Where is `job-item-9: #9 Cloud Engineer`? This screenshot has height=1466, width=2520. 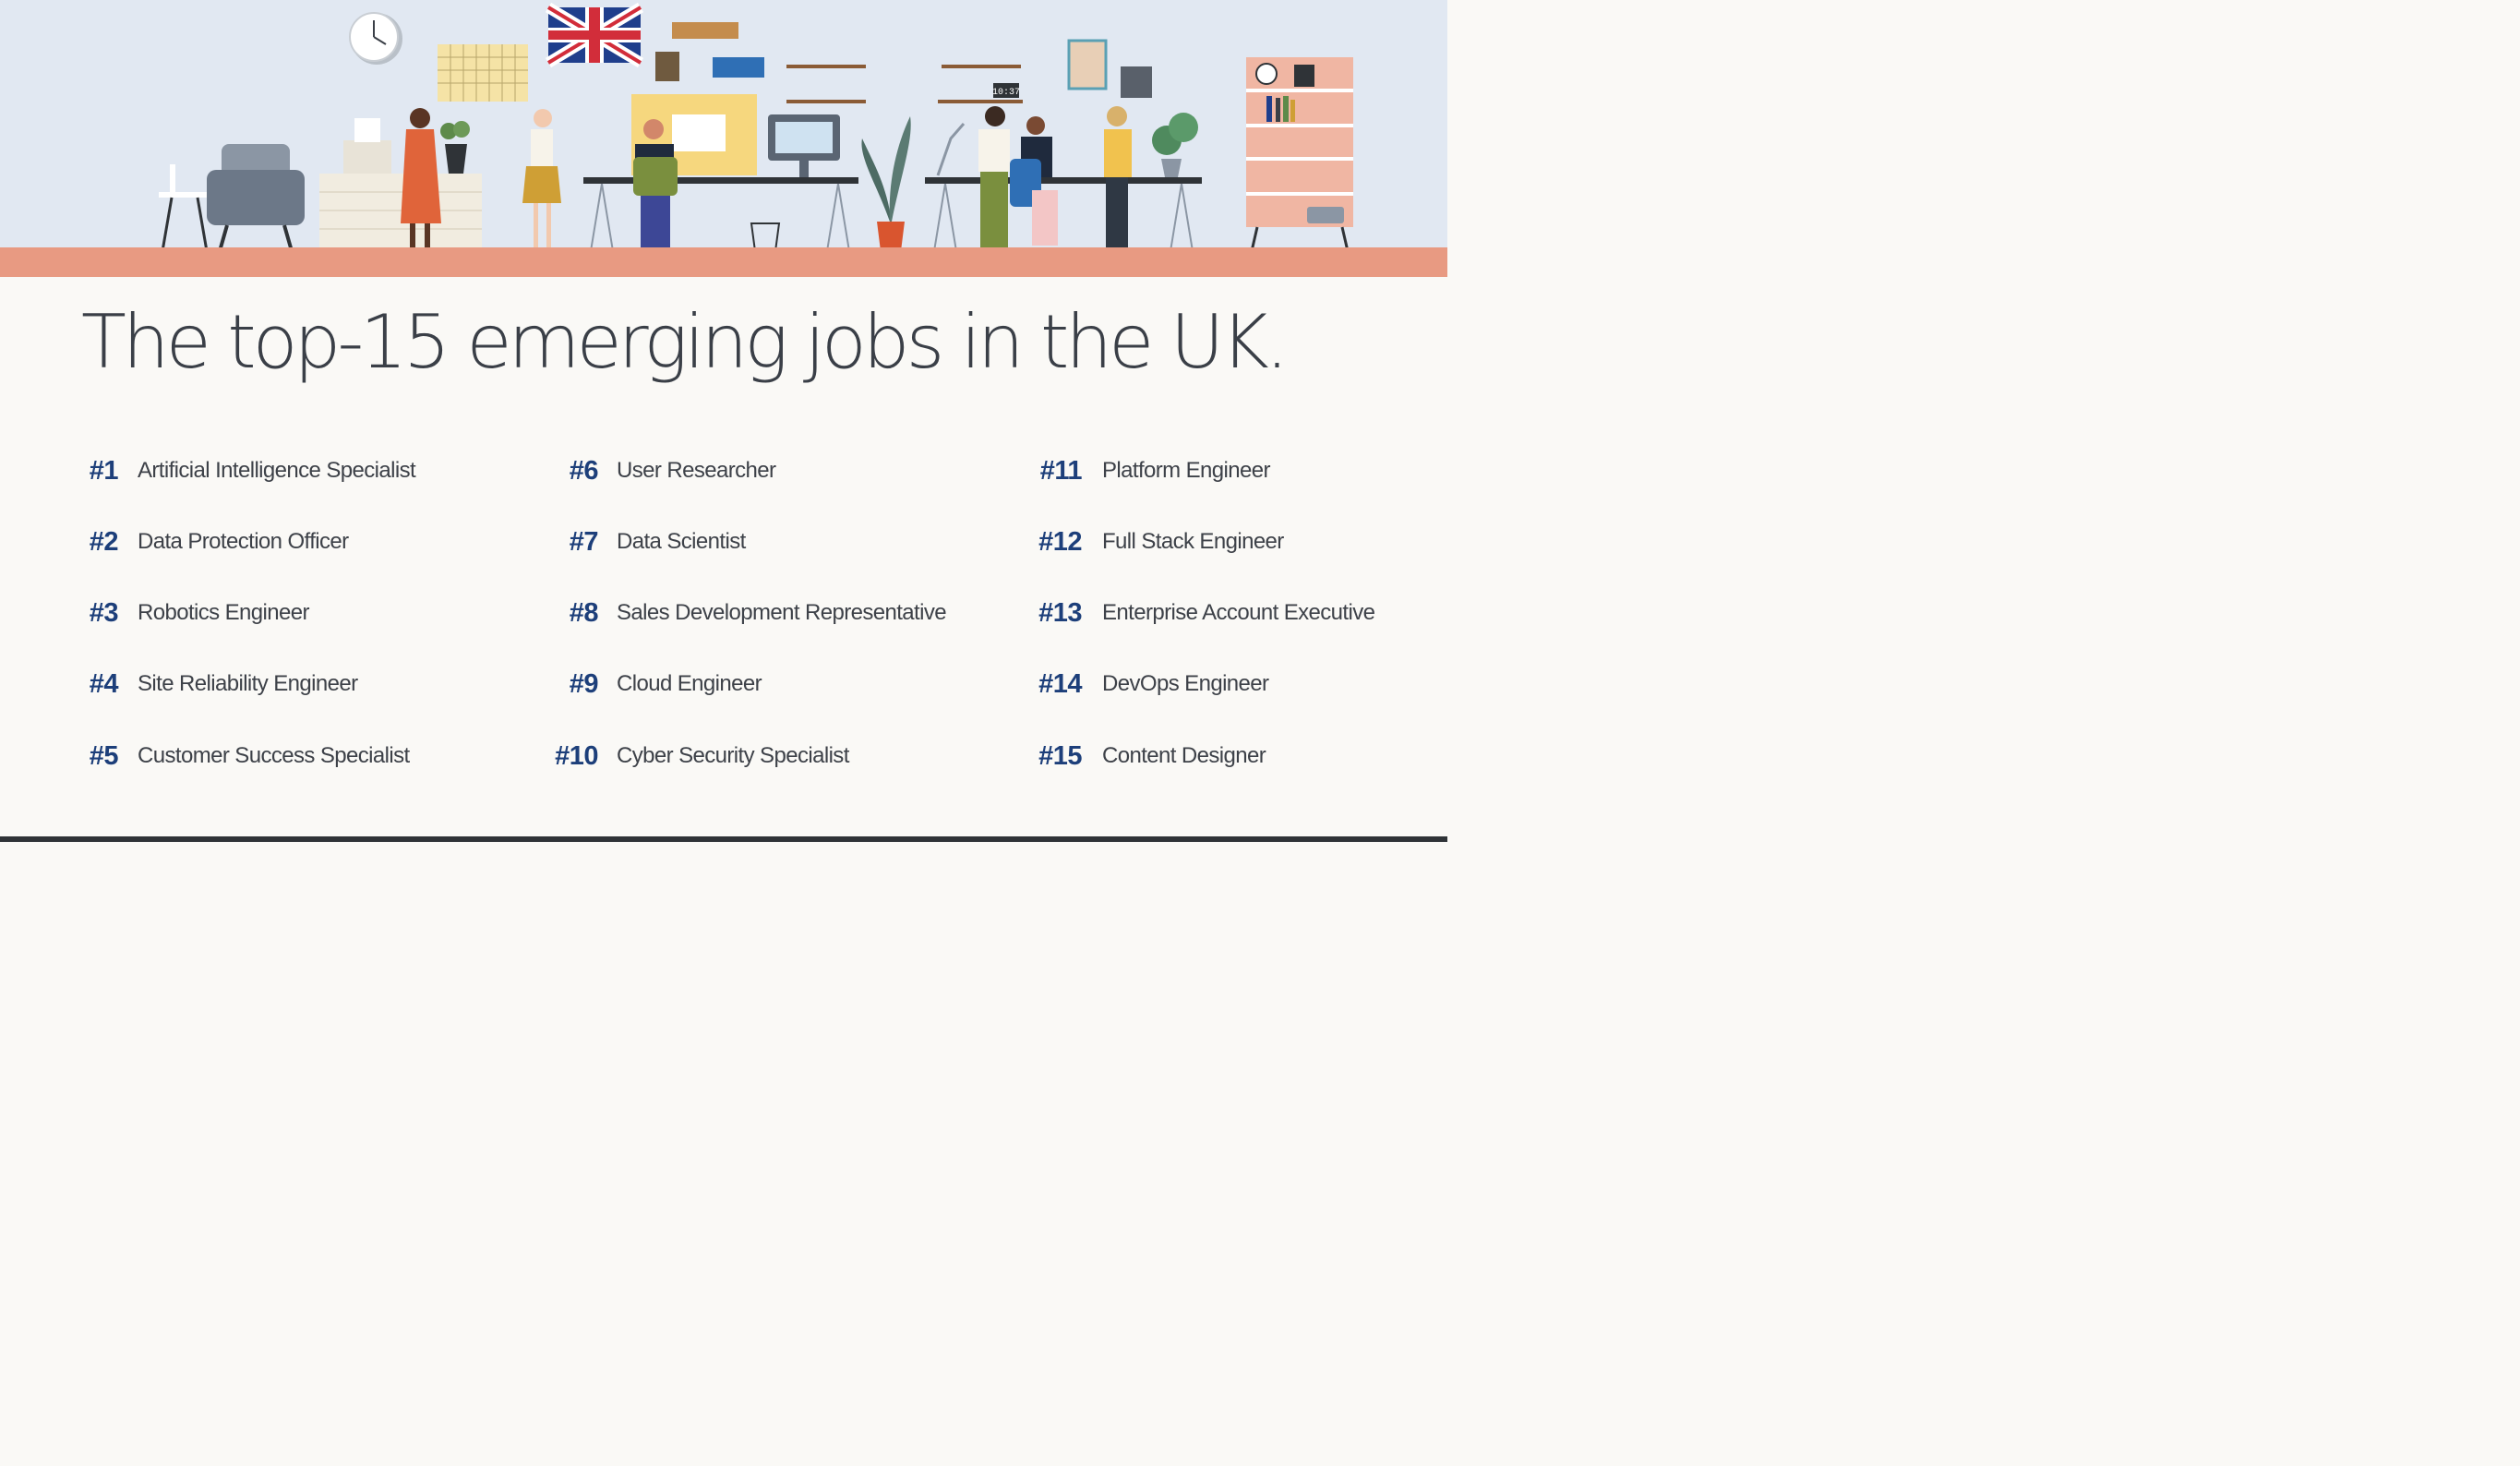
job-item-9: #9 Cloud Engineer is located at coordinates (760, 684).